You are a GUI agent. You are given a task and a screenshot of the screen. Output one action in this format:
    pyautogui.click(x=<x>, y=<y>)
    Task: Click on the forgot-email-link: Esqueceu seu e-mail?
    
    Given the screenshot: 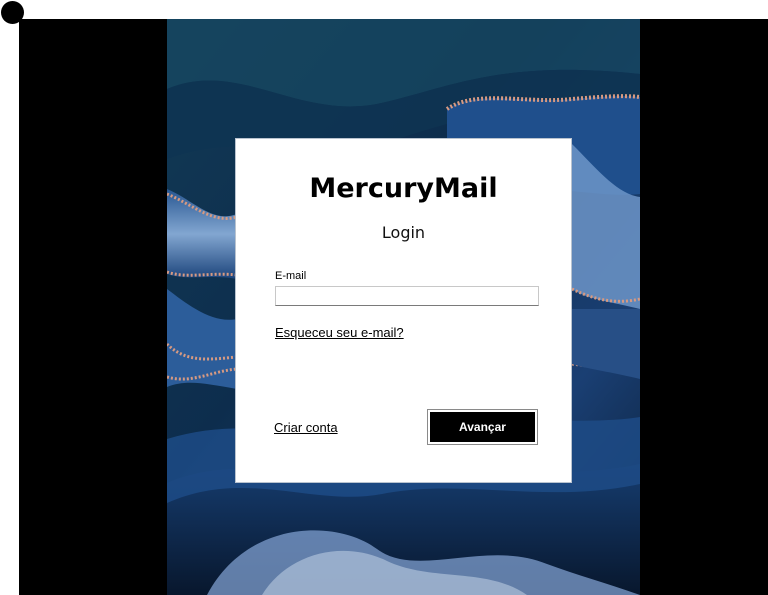 What is the action you would take?
    pyautogui.click(x=339, y=332)
    